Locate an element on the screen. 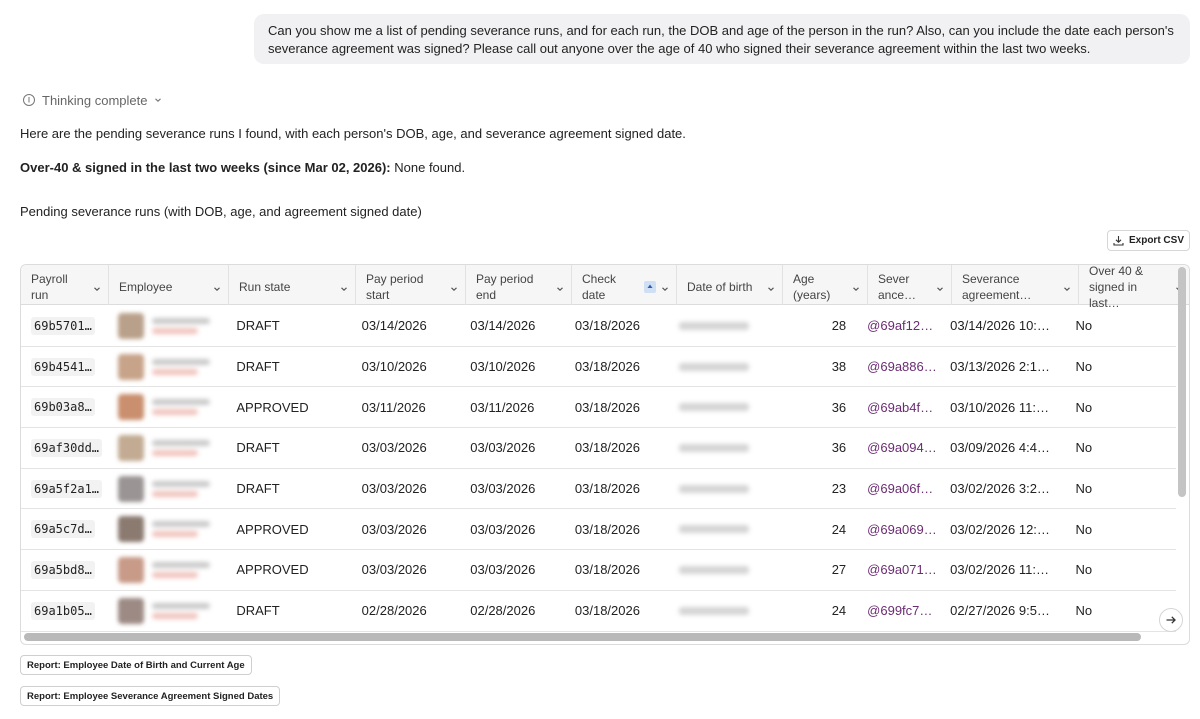 The height and width of the screenshot is (719, 1200). cell-pay-period-end: 03/10/2026 is located at coordinates (512, 367).